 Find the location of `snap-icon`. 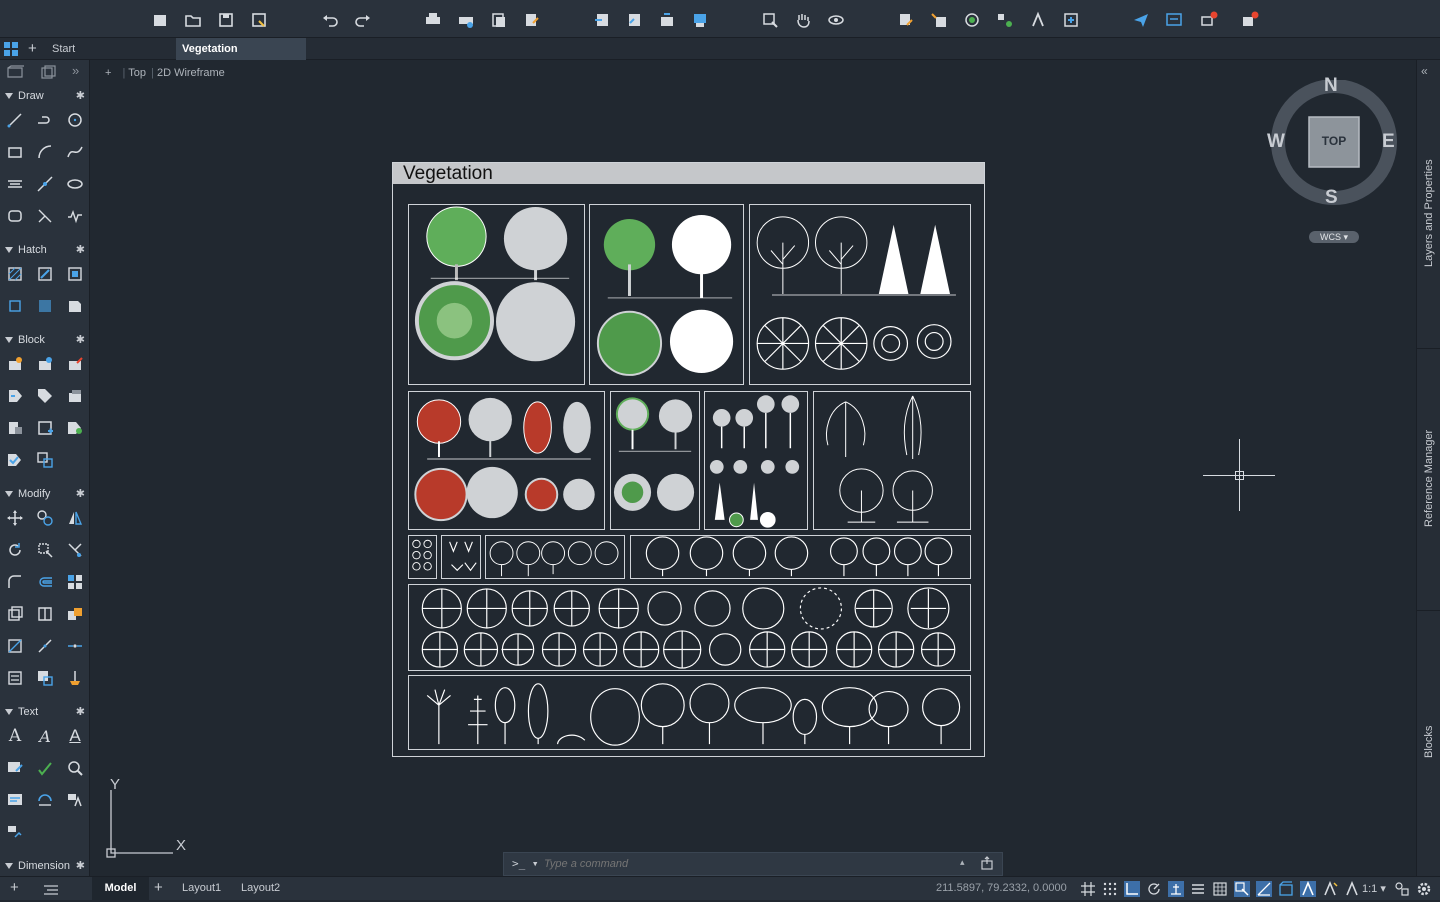

snap-icon is located at coordinates (1110, 889).